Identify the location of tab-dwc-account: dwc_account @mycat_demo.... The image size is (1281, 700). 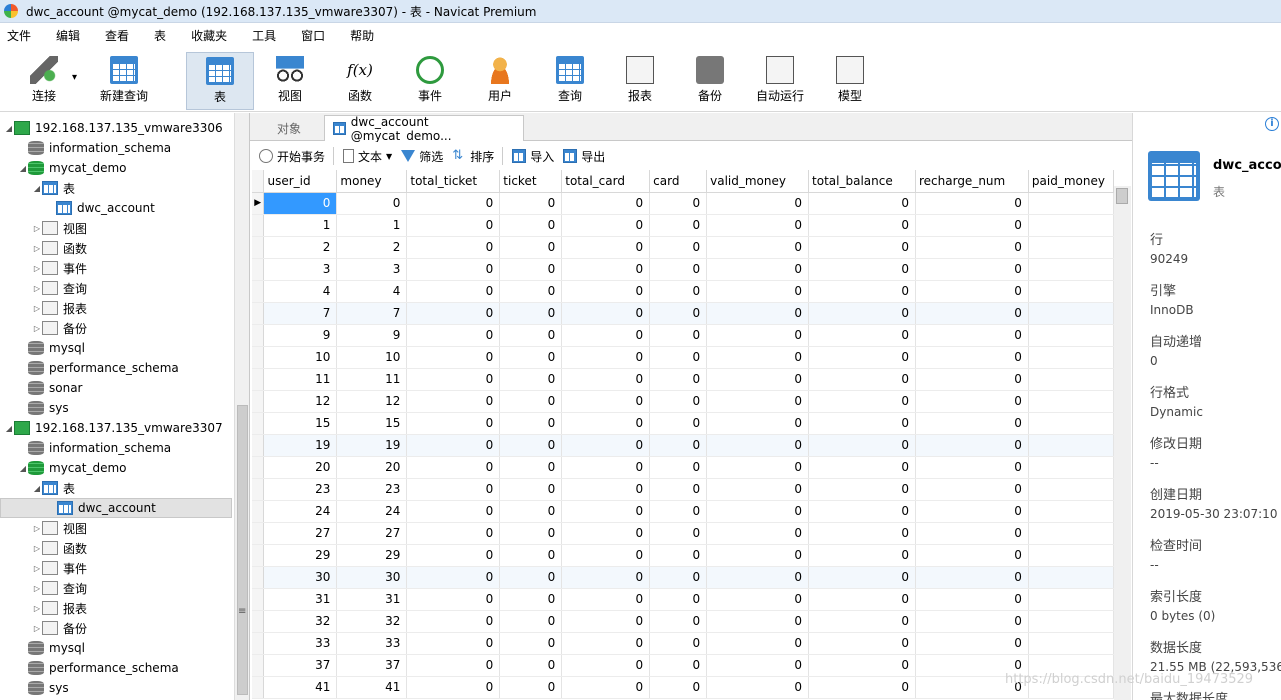
(424, 129).